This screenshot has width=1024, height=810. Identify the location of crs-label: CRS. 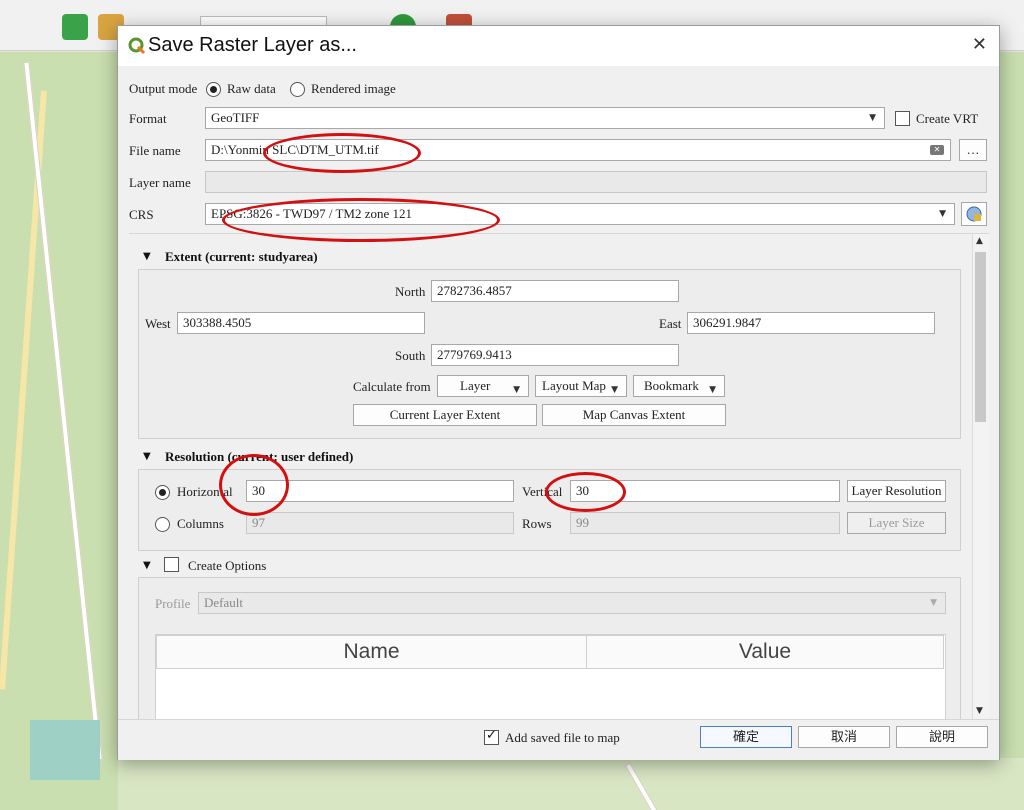
(141, 214).